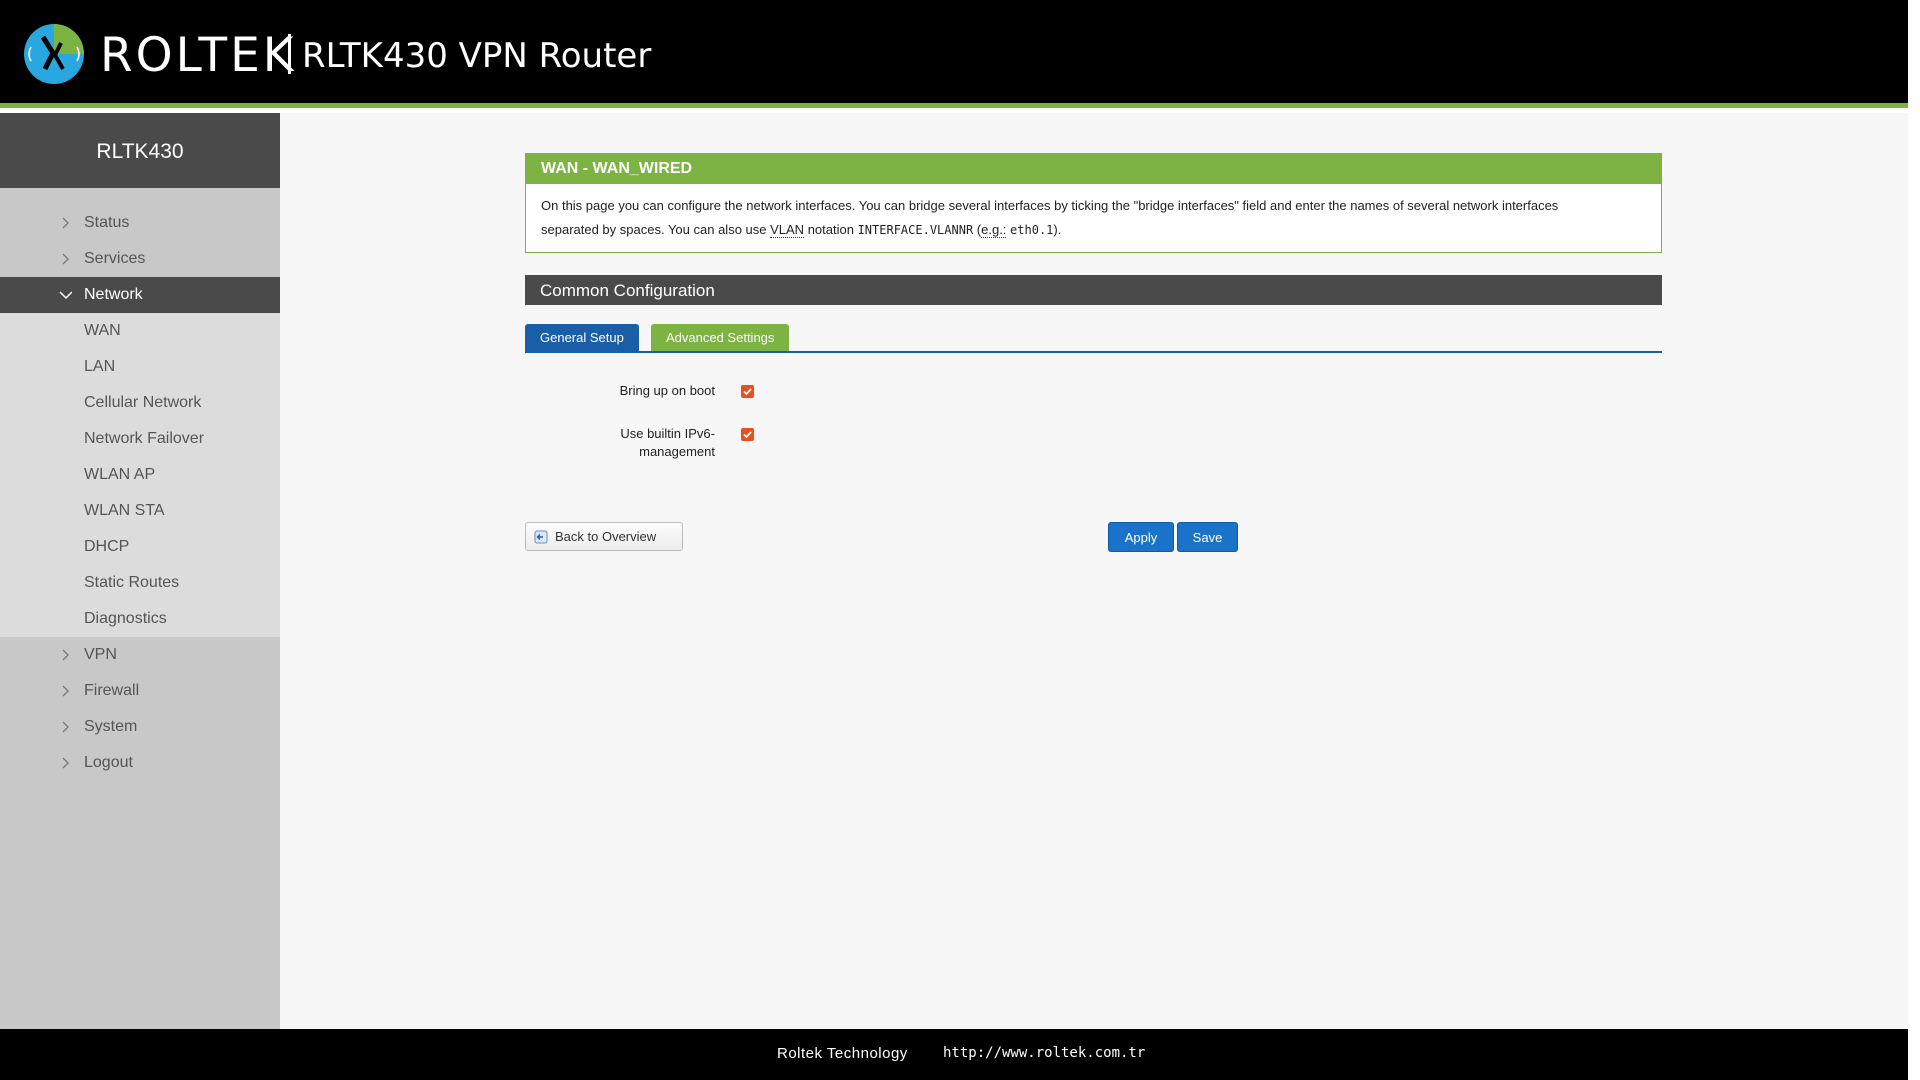 Image resolution: width=1920 pixels, height=1080 pixels. I want to click on boot-checkbox, so click(747, 391).